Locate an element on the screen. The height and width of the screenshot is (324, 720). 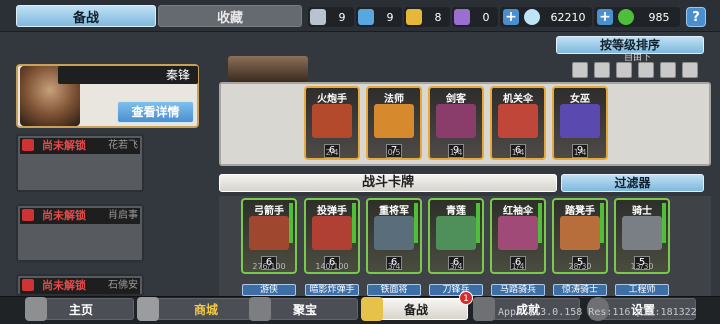
diamond-icon is located at coordinates (532, 17).